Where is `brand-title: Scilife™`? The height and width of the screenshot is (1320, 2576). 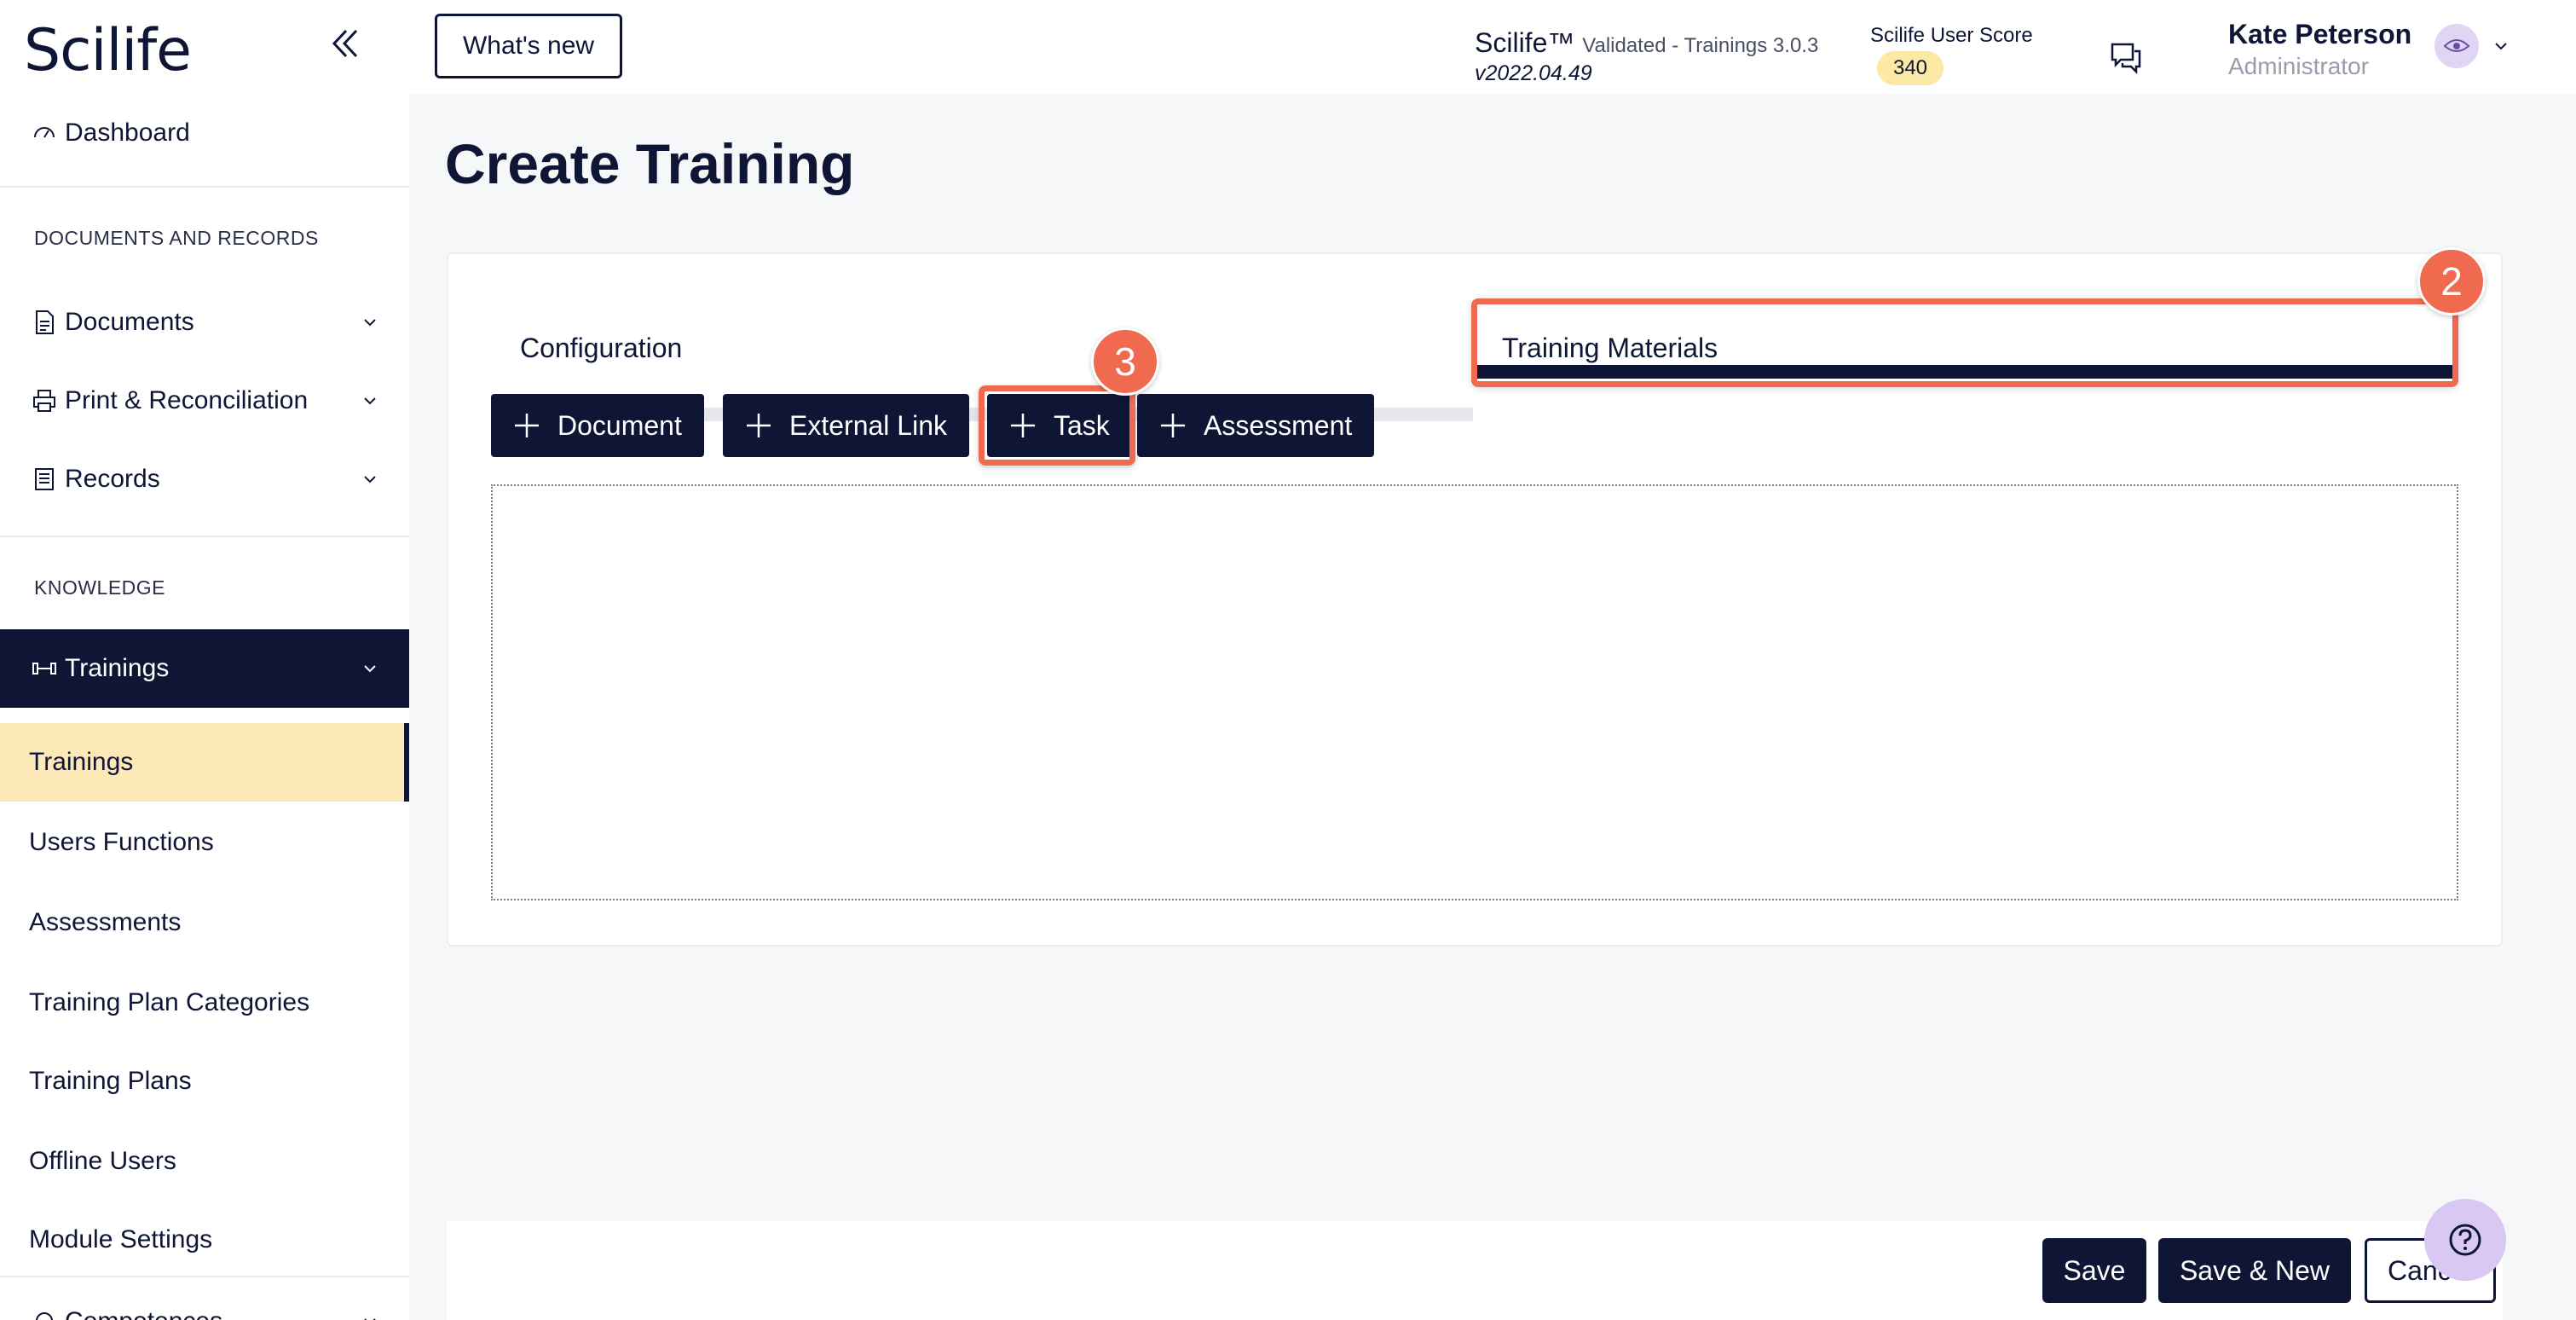 brand-title: Scilife™ is located at coordinates (1525, 42).